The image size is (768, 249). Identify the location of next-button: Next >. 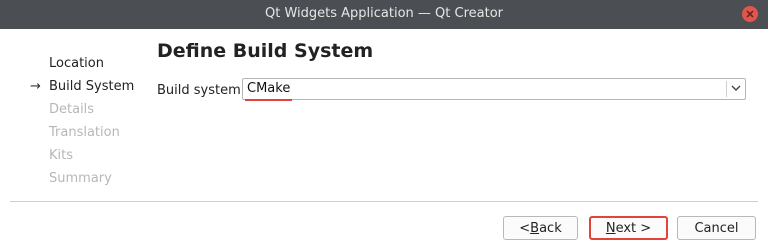
(628, 228).